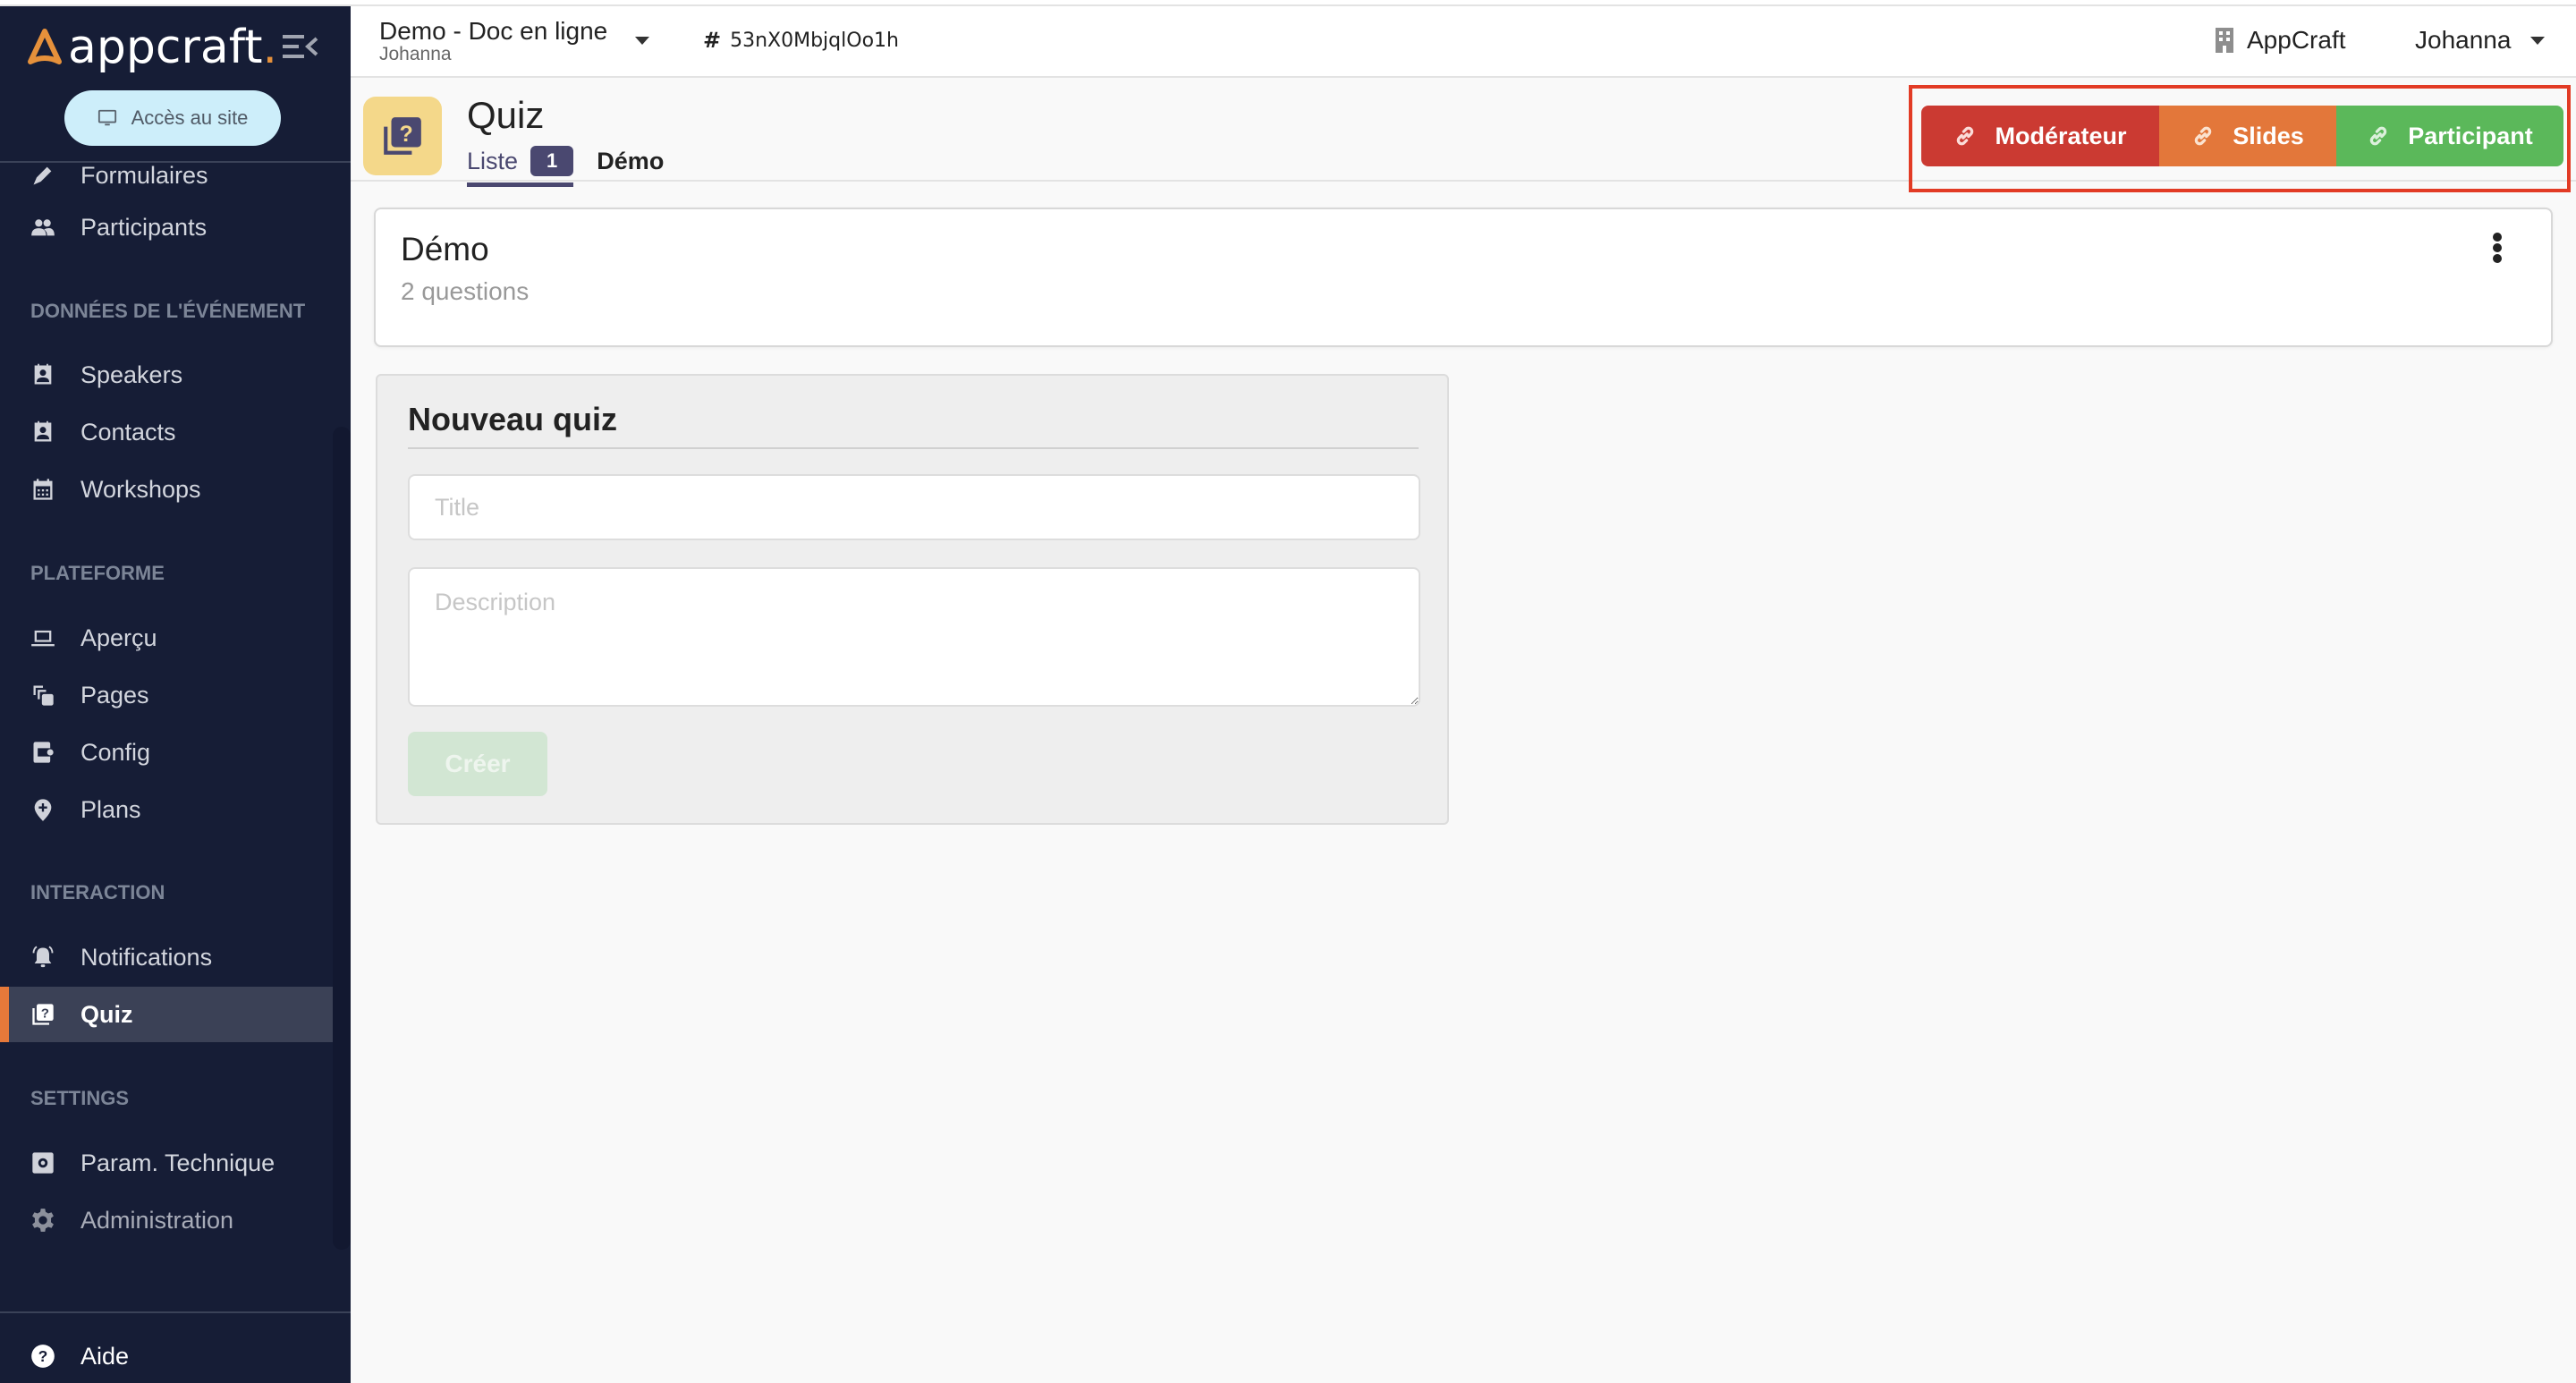 This screenshot has height=1383, width=2576. What do you see at coordinates (166, 810) in the screenshot?
I see `sidebar-item-plans: Plans` at bounding box center [166, 810].